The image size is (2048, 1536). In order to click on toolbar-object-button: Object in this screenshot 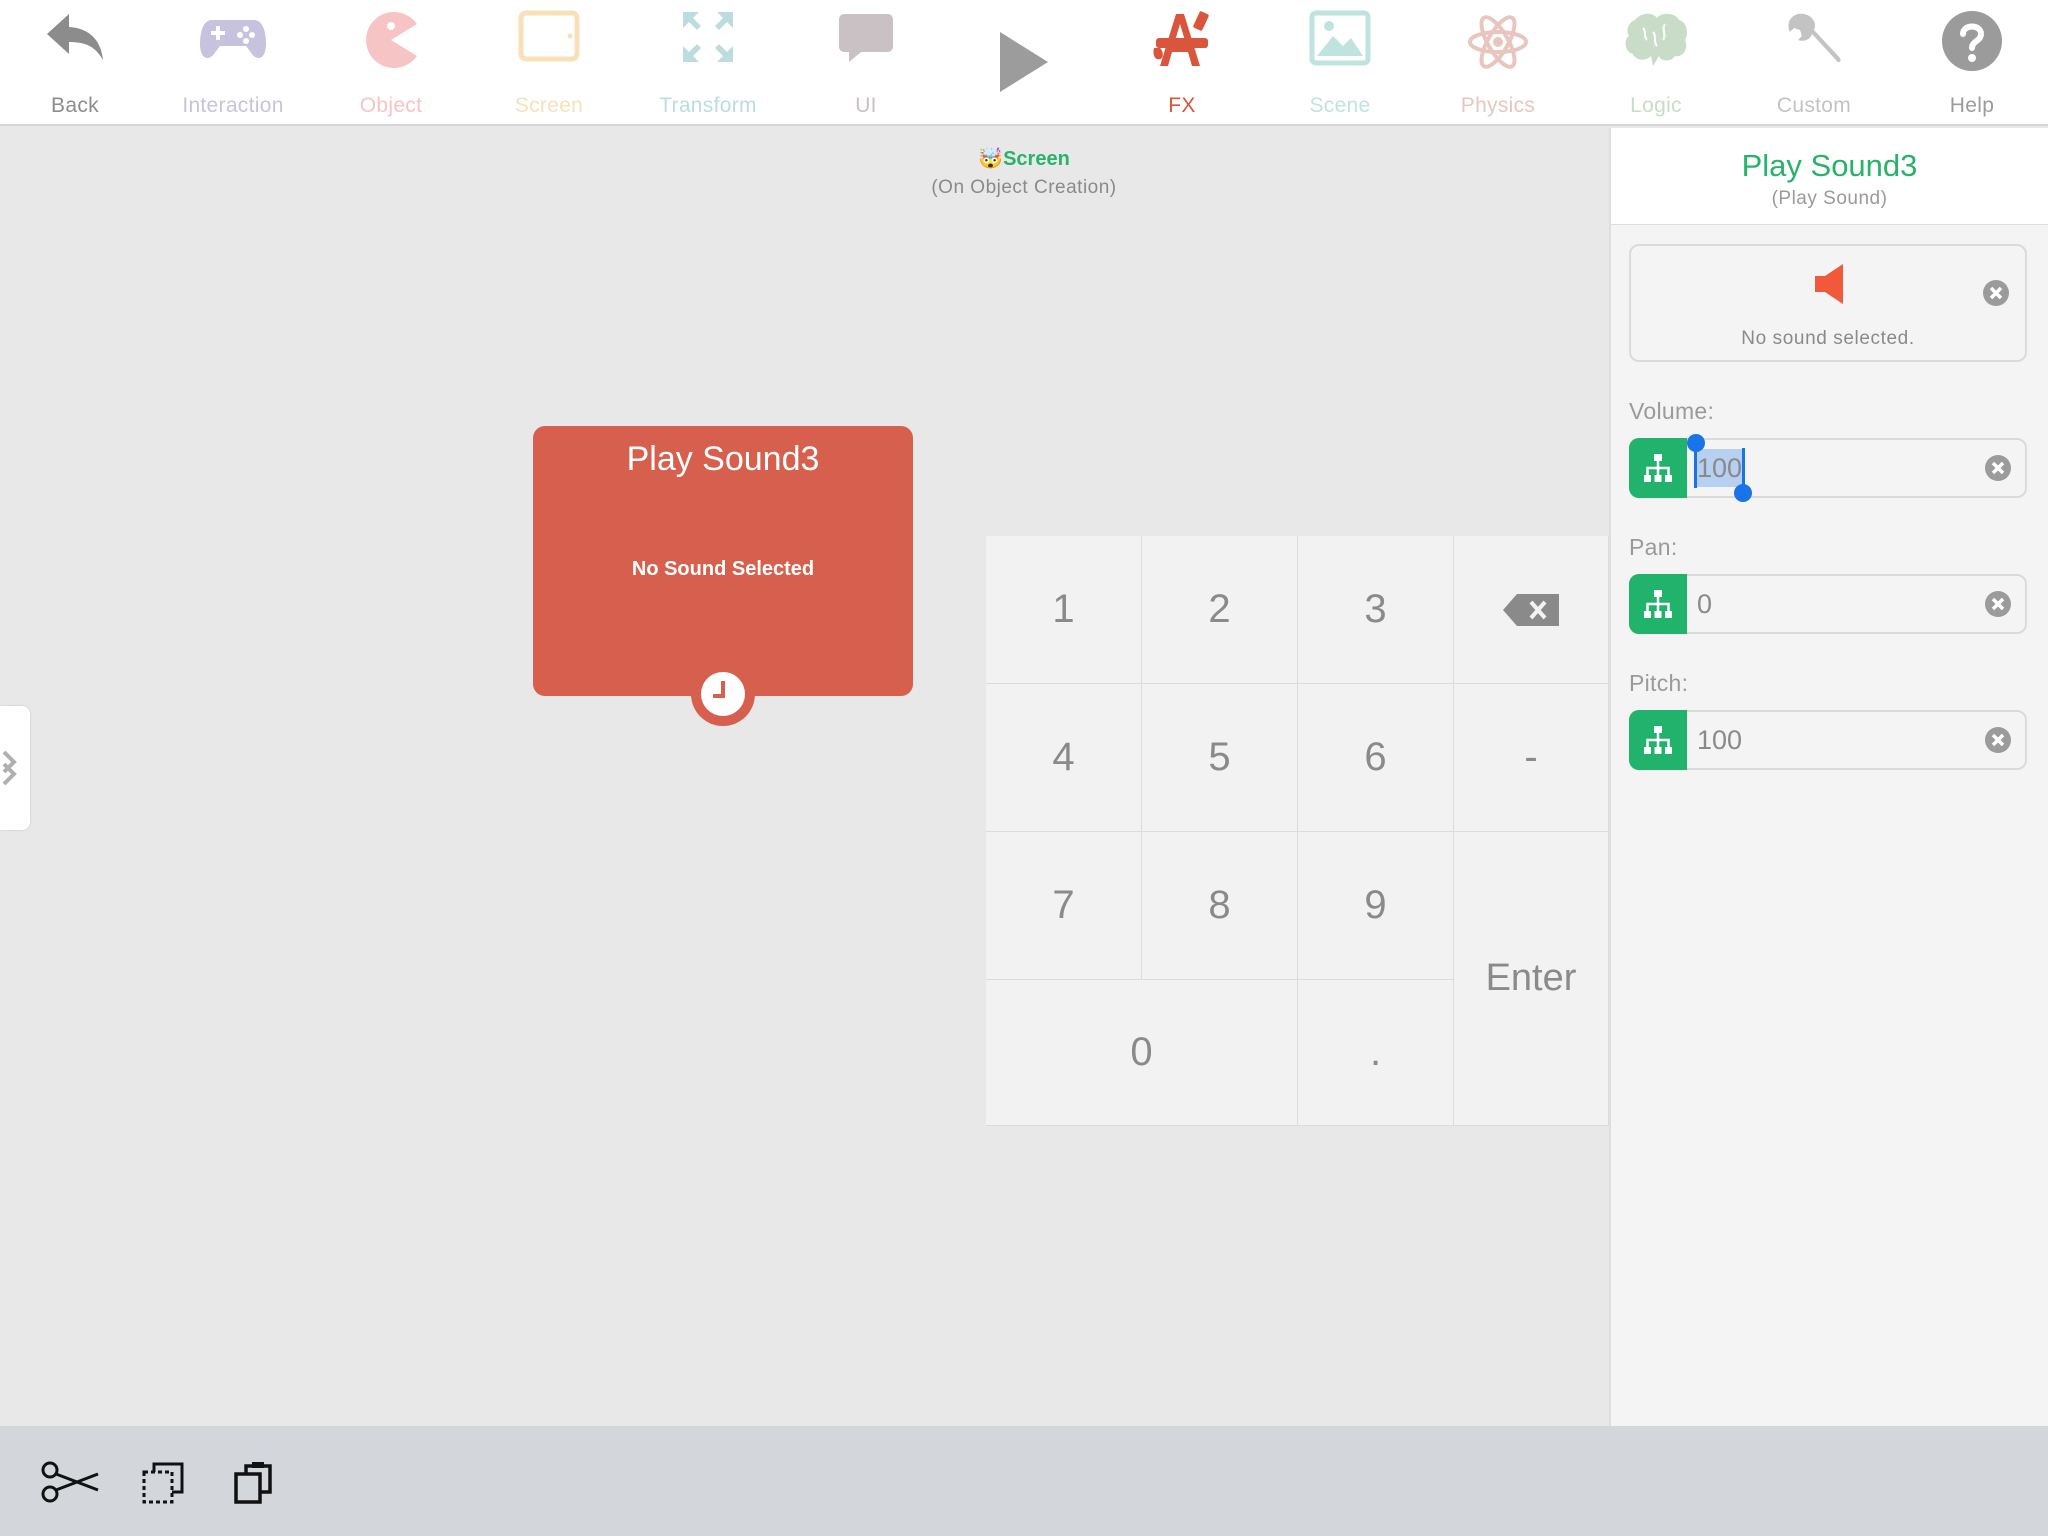, I will do `click(391, 62)`.